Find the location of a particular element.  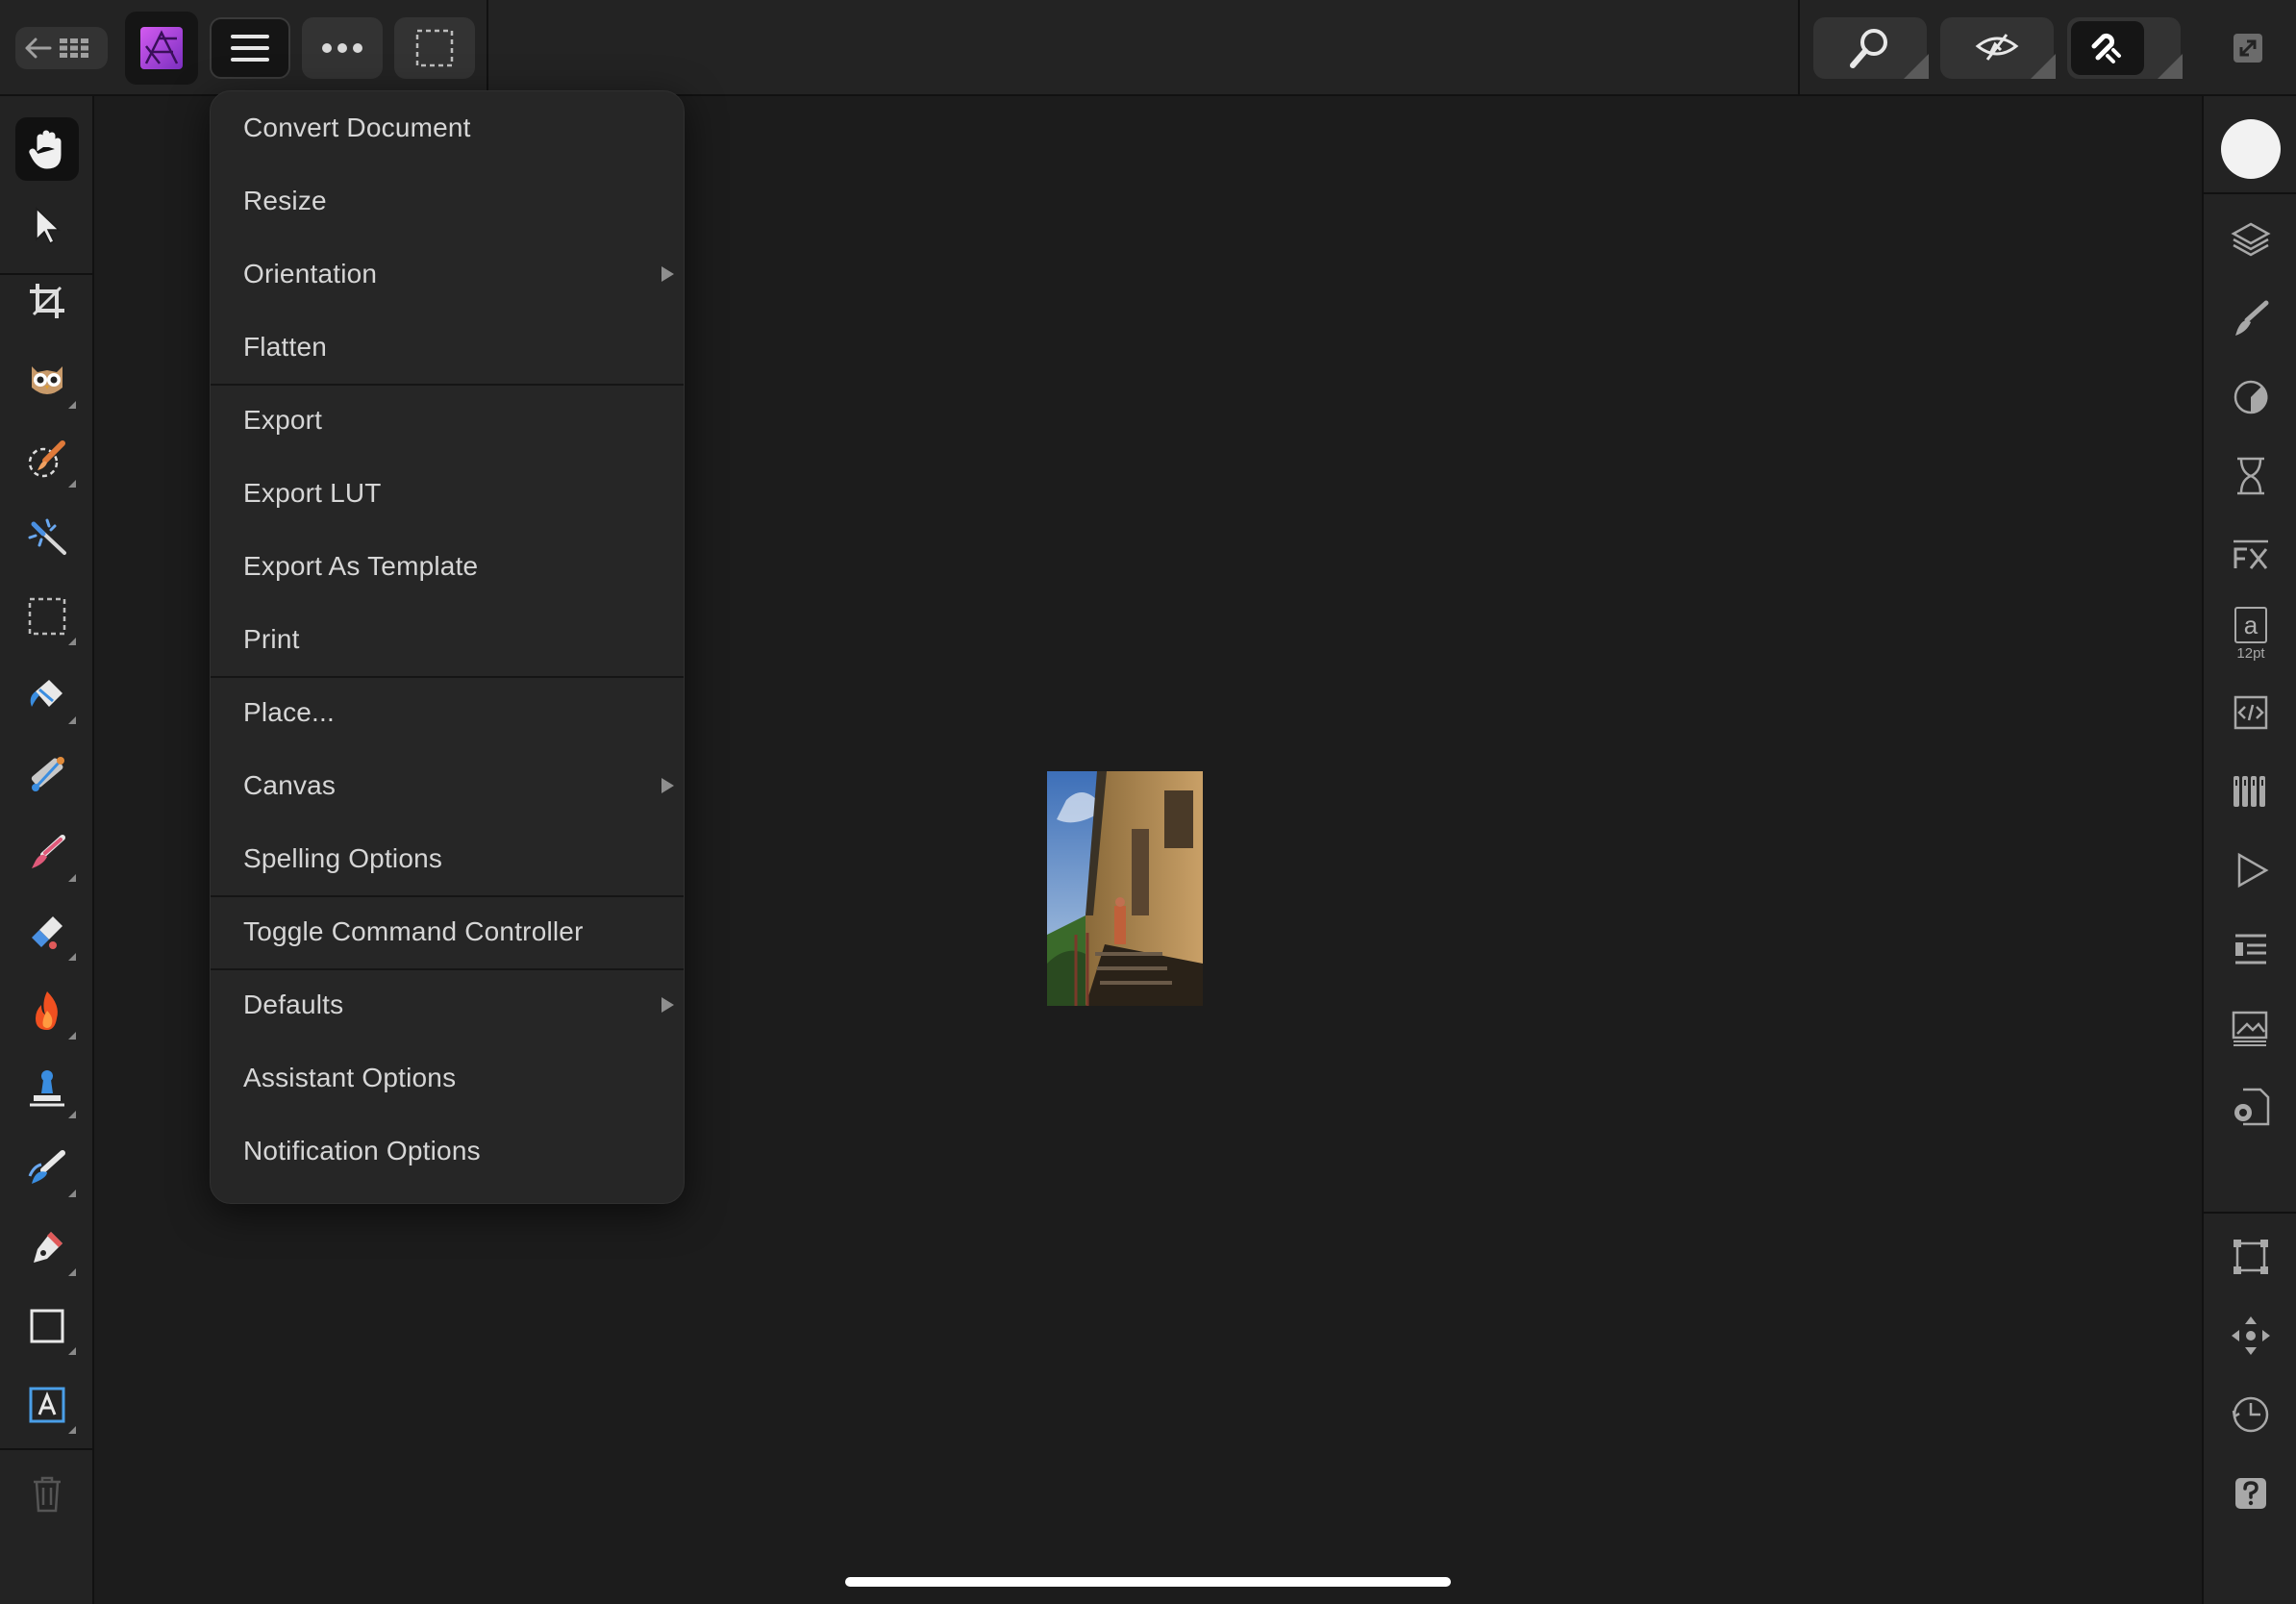

more-options-button is located at coordinates (342, 48).